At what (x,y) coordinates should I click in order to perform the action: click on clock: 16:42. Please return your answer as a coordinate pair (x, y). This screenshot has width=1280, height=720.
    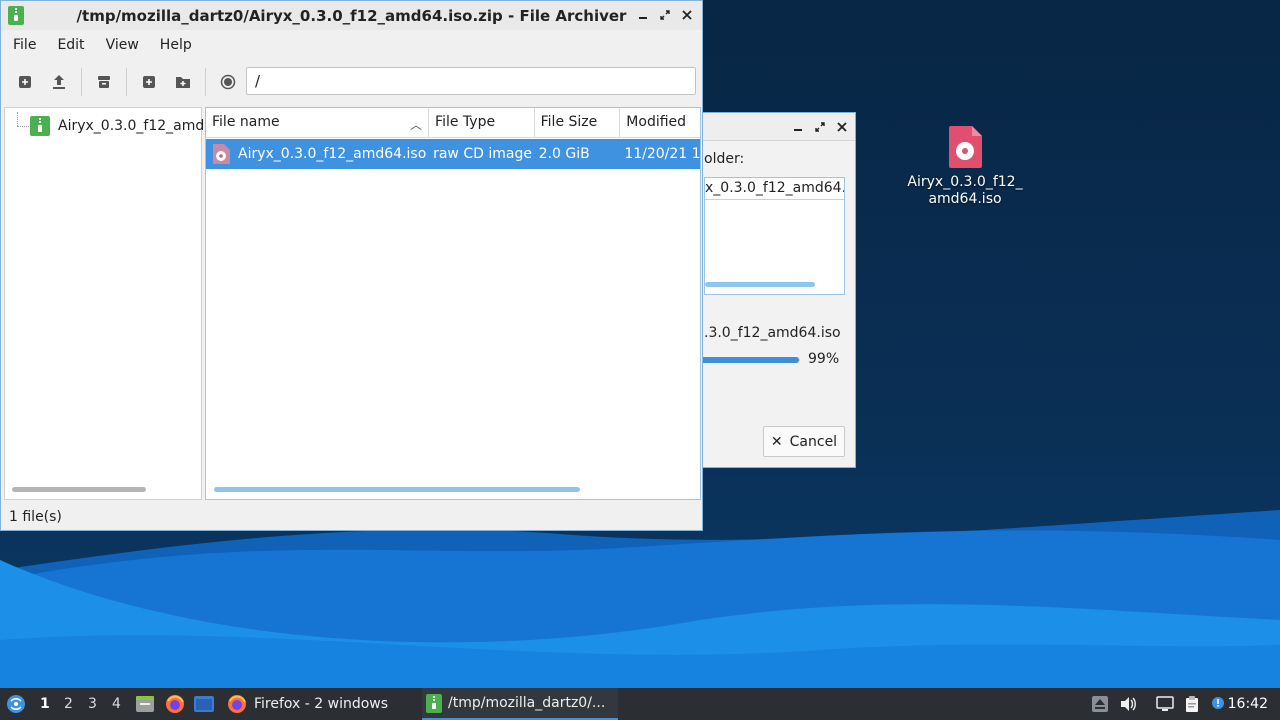
    Looking at the image, I should click on (1247, 704).